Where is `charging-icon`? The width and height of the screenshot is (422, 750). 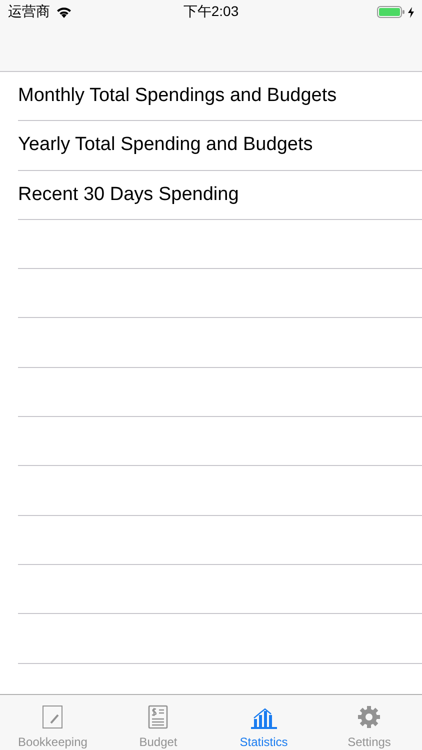
charging-icon is located at coordinates (411, 12).